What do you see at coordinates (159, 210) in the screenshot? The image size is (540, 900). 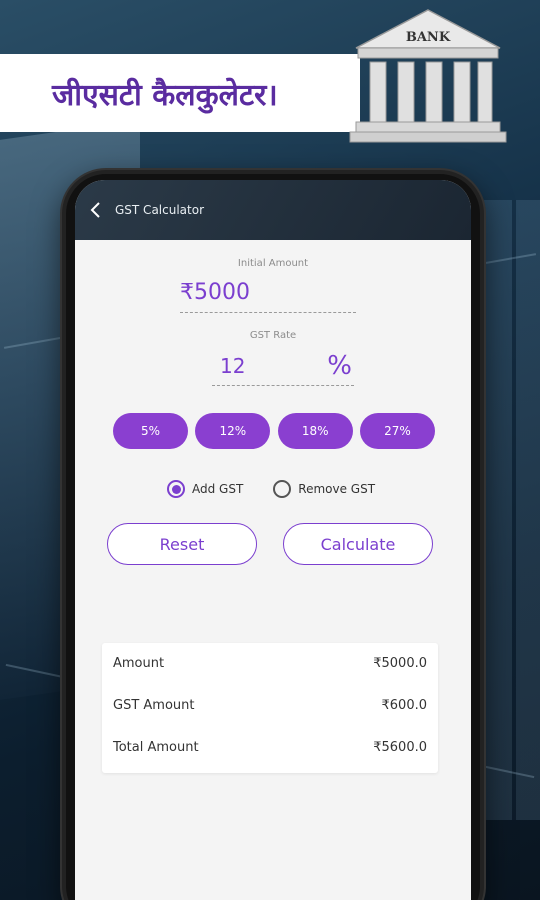 I see `app-title: GST Calculator` at bounding box center [159, 210].